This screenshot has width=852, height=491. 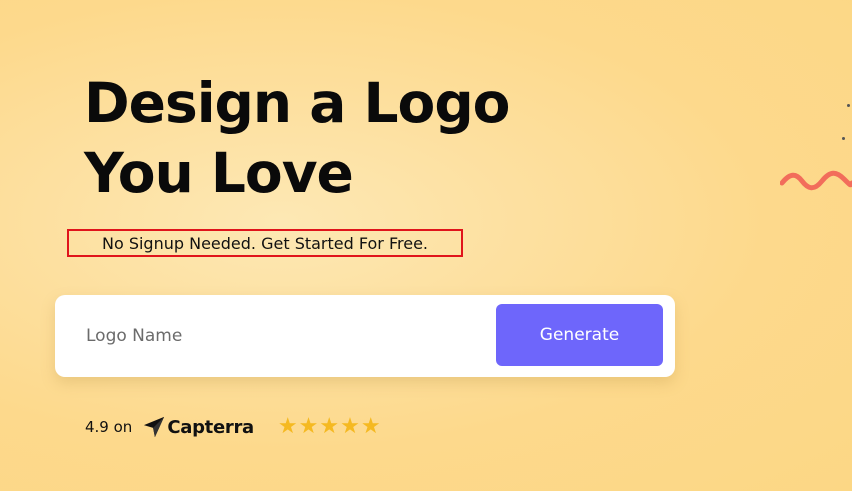 I want to click on subtitle: No Signup Needed. Get Started For Free., so click(x=264, y=243).